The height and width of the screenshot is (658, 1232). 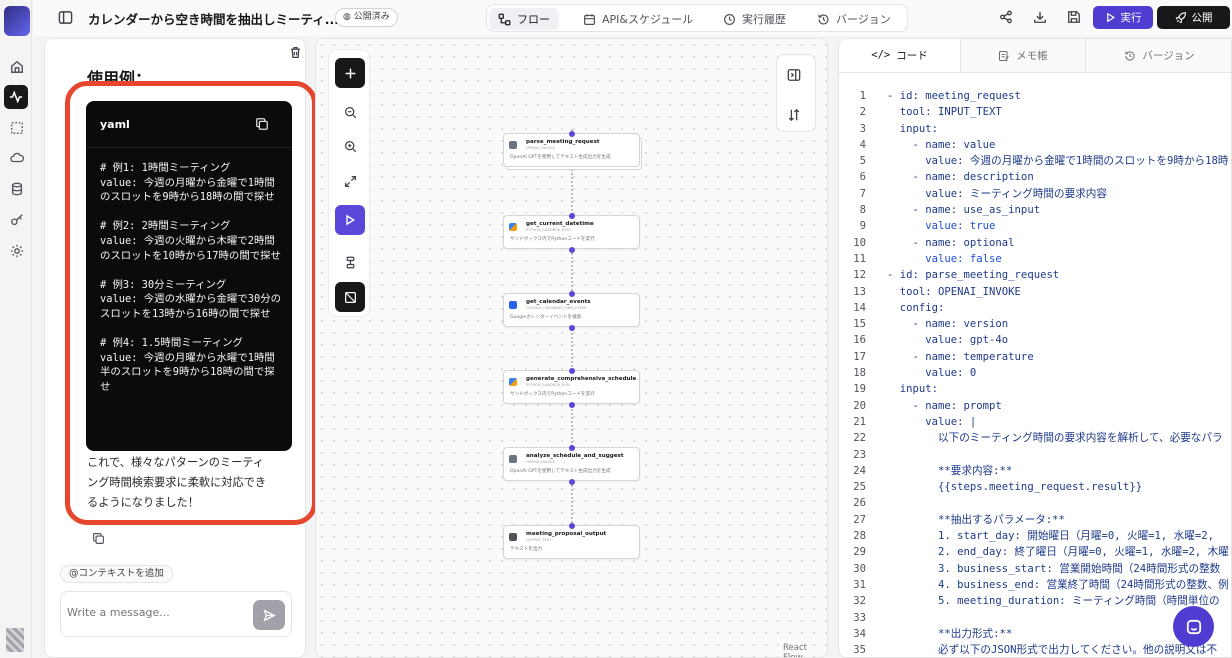 I want to click on download-icon, so click(x=1040, y=18).